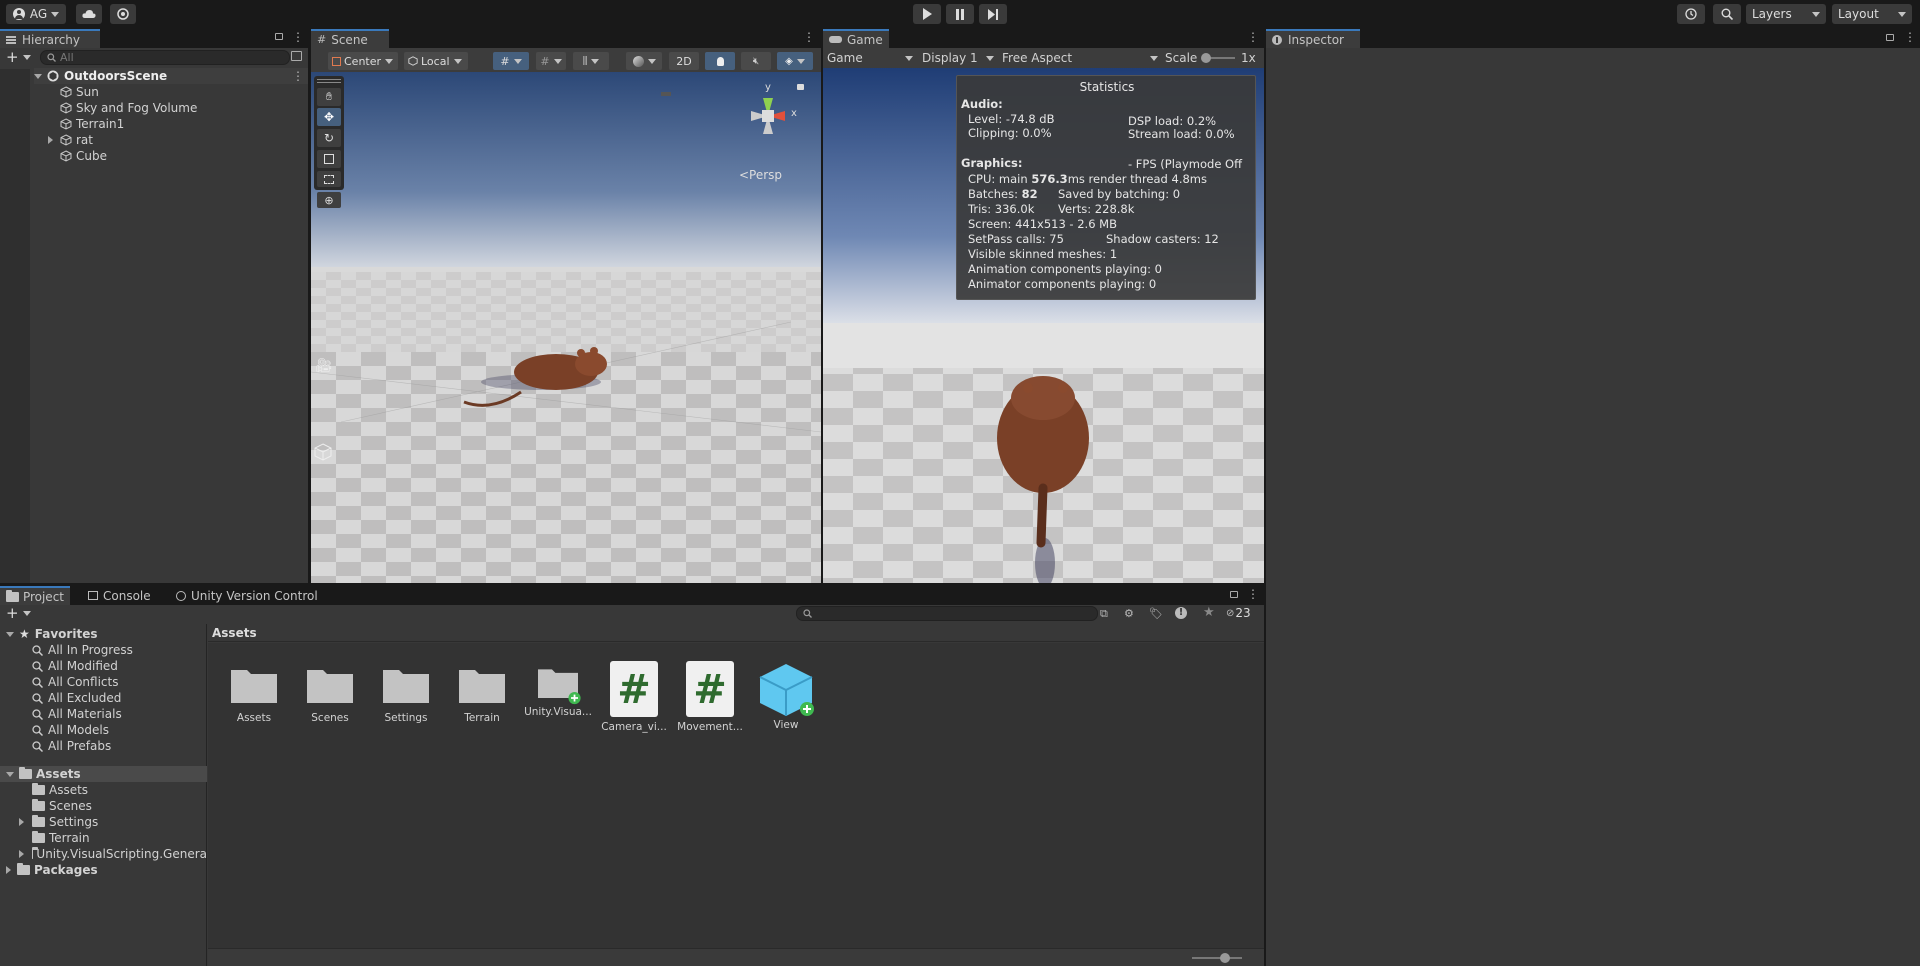 This screenshot has height=966, width=1920. Describe the element at coordinates (79, 92) in the screenshot. I see `hierarchy-item-sun: Sun` at that location.